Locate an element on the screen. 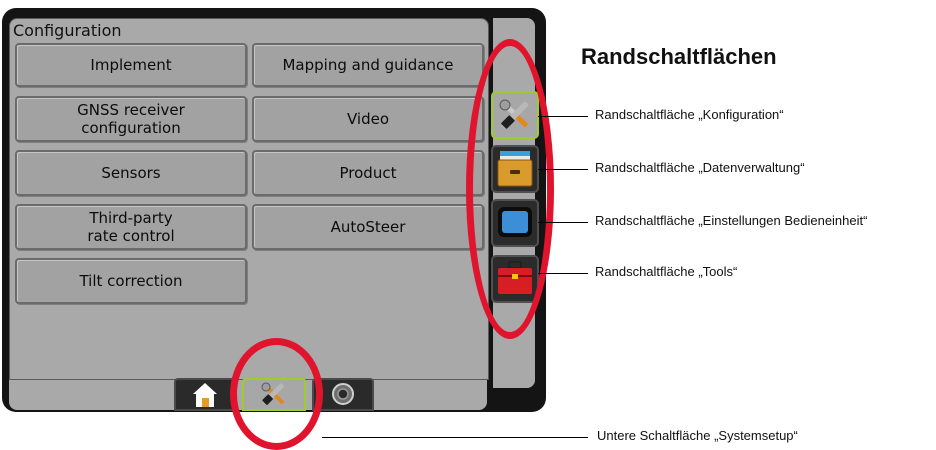  callout-tools: Randschaltfläche „Tools“ is located at coordinates (666, 271).